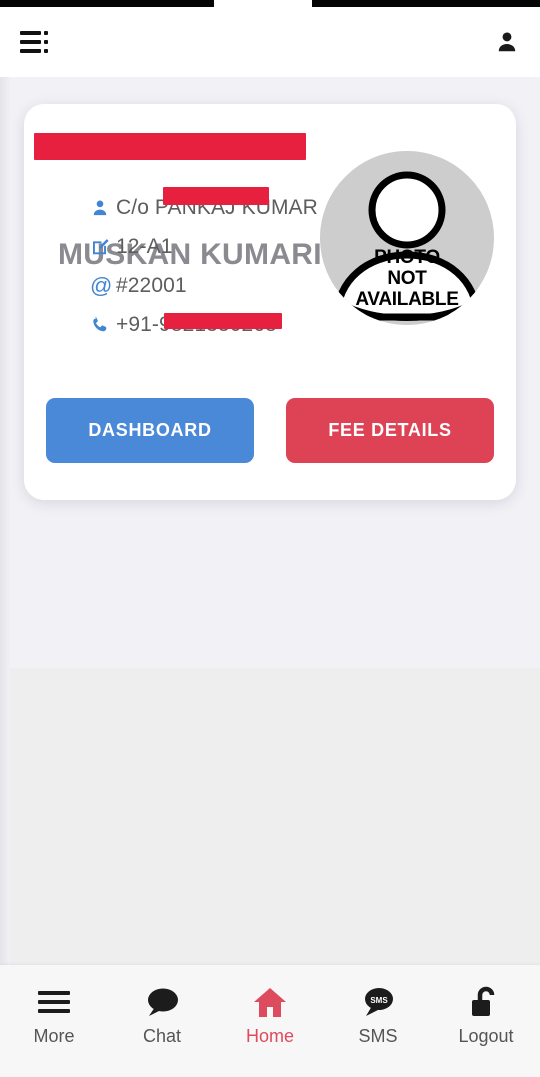 This screenshot has height=1077, width=540. Describe the element at coordinates (407, 257) in the screenshot. I see `pna-line-1: PHOTO` at that location.